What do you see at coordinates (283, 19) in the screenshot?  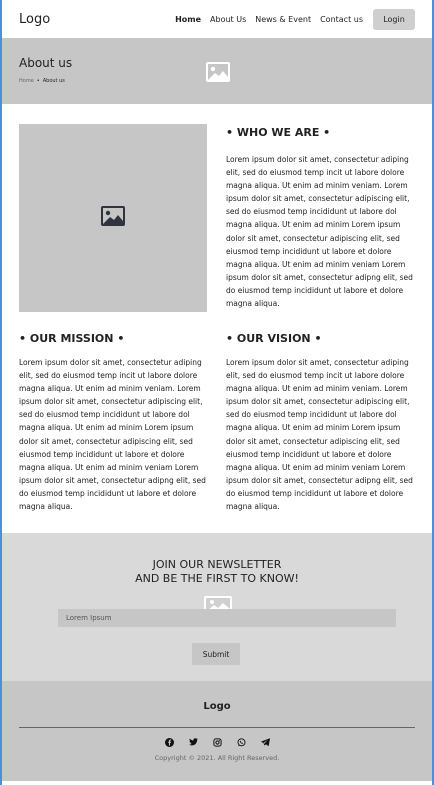 I see `nav-news-event: News & Event` at bounding box center [283, 19].